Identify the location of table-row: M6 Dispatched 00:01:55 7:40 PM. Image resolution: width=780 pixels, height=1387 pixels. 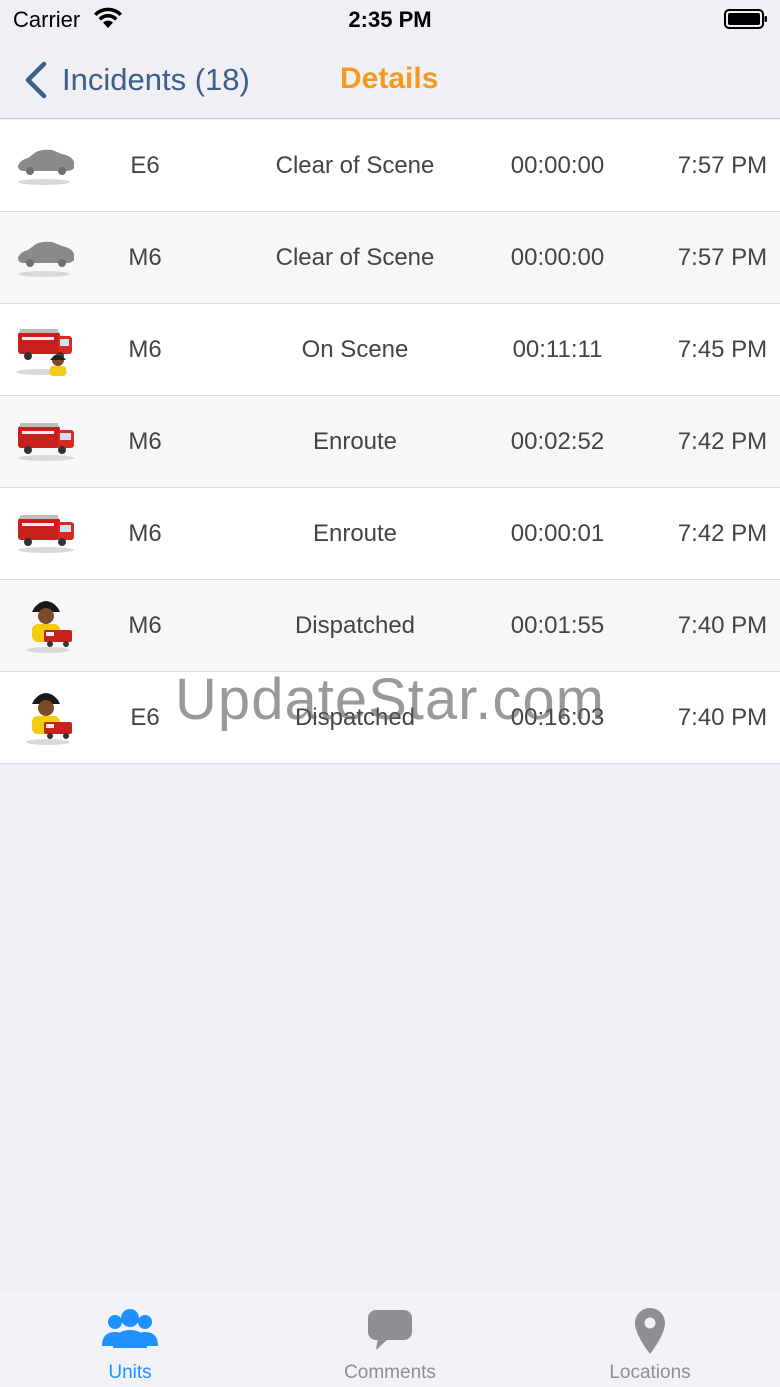
(390, 626).